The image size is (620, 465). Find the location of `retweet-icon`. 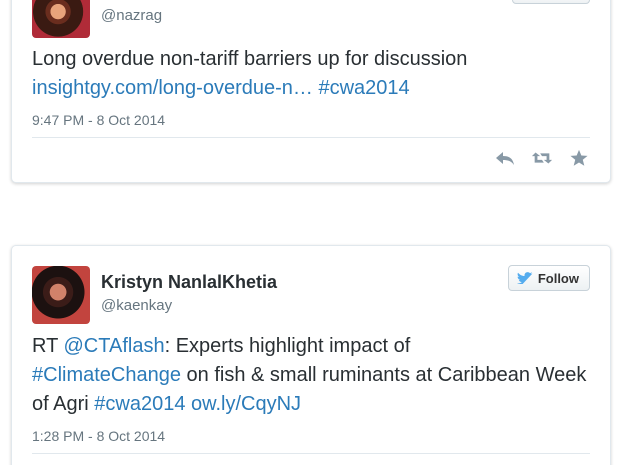

retweet-icon is located at coordinates (542, 158).